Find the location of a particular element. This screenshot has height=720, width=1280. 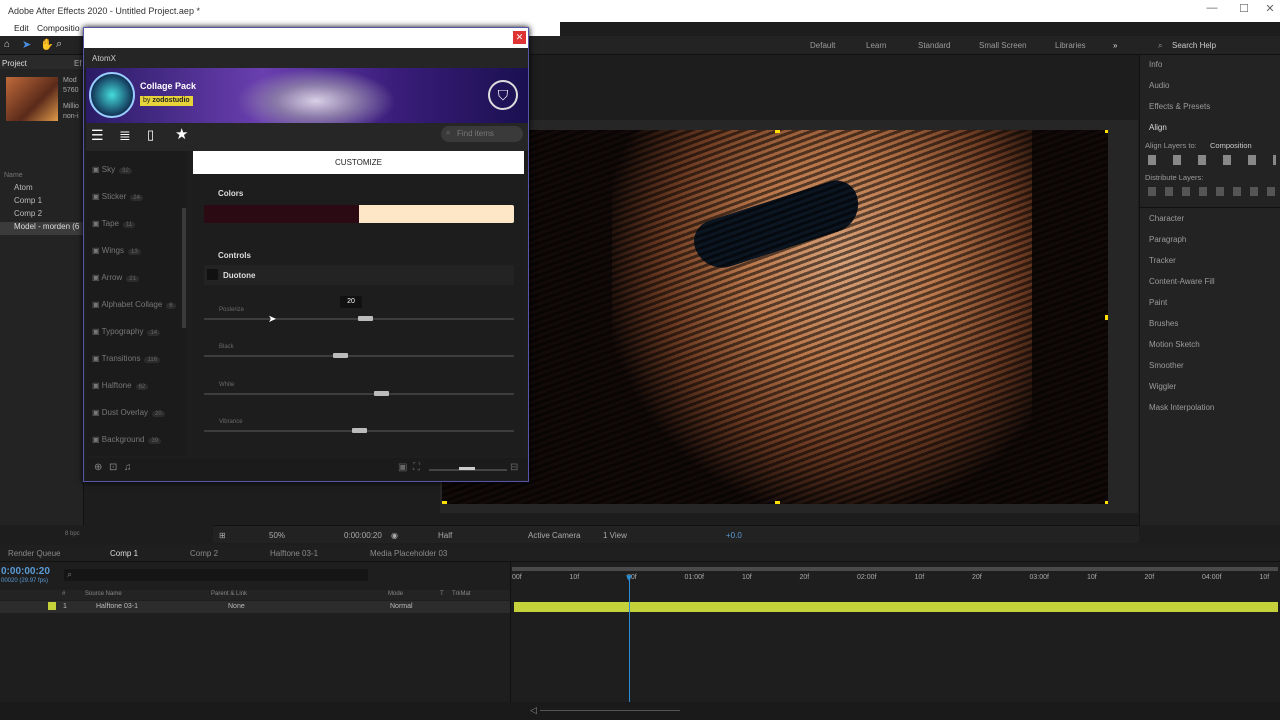

target-icon: ⊕ is located at coordinates (98, 467).